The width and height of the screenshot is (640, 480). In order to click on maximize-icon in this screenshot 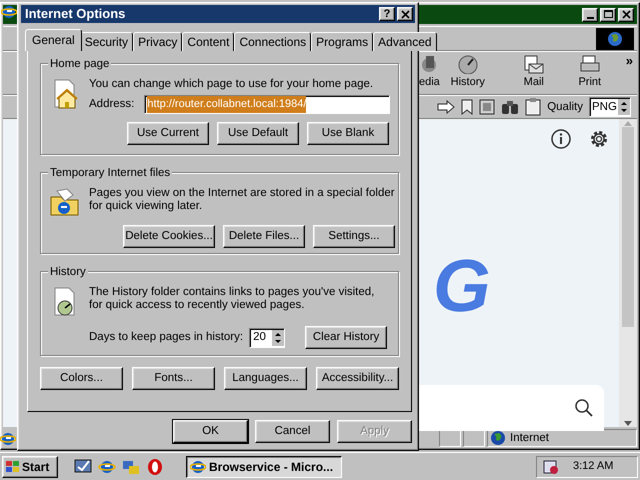, I will do `click(608, 14)`.